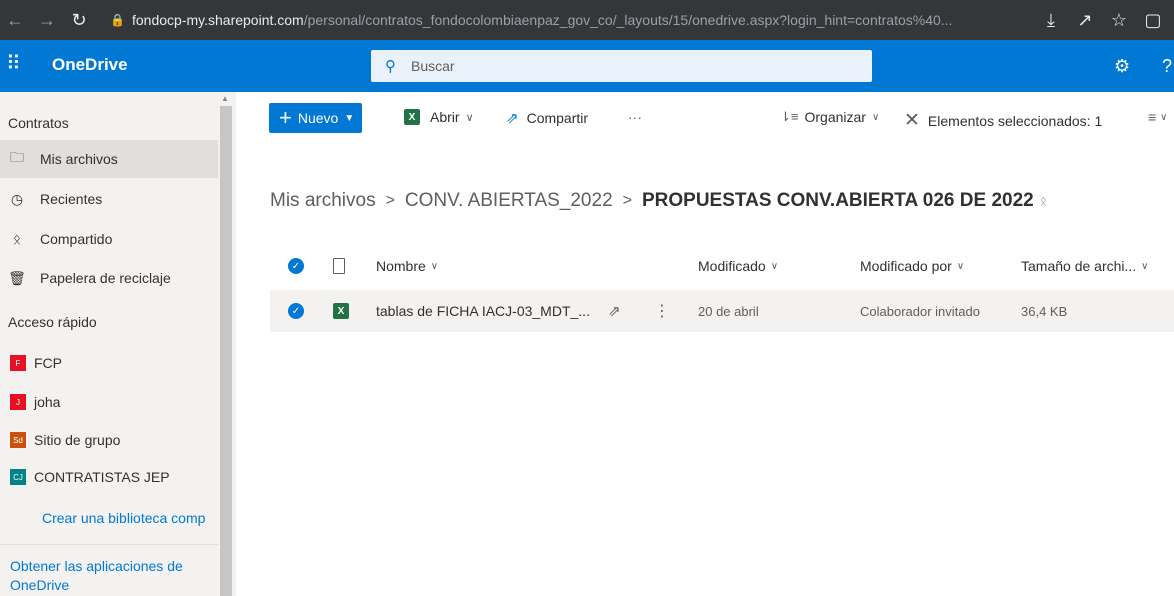  I want to click on quick-access-item-sitio-de-grupo: Sd Sitio de grupo, so click(109, 440).